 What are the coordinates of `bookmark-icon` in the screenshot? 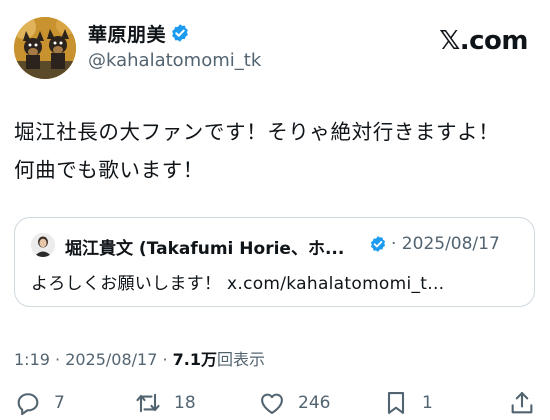 It's located at (396, 403).